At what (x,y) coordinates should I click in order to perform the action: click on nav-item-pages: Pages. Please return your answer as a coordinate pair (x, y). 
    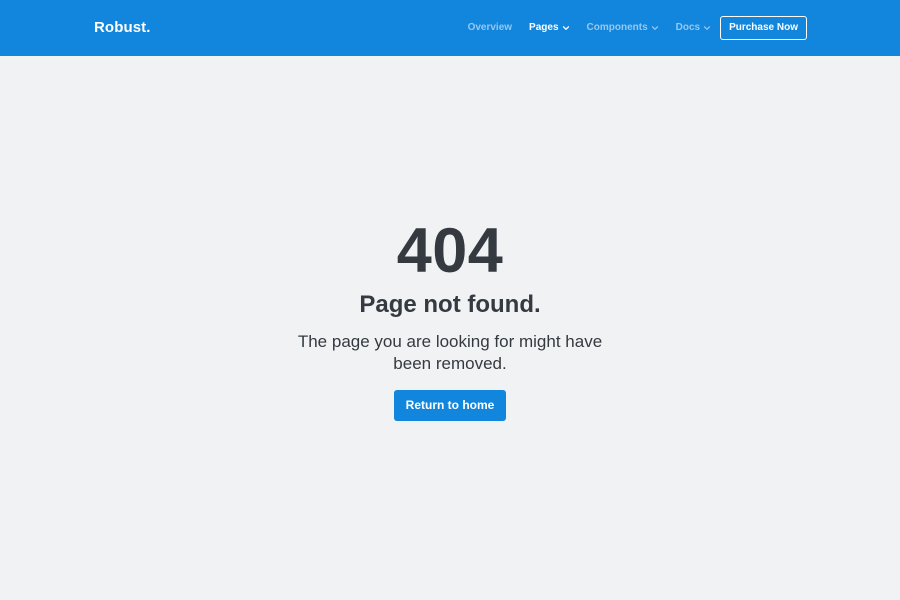
    Looking at the image, I should click on (549, 28).